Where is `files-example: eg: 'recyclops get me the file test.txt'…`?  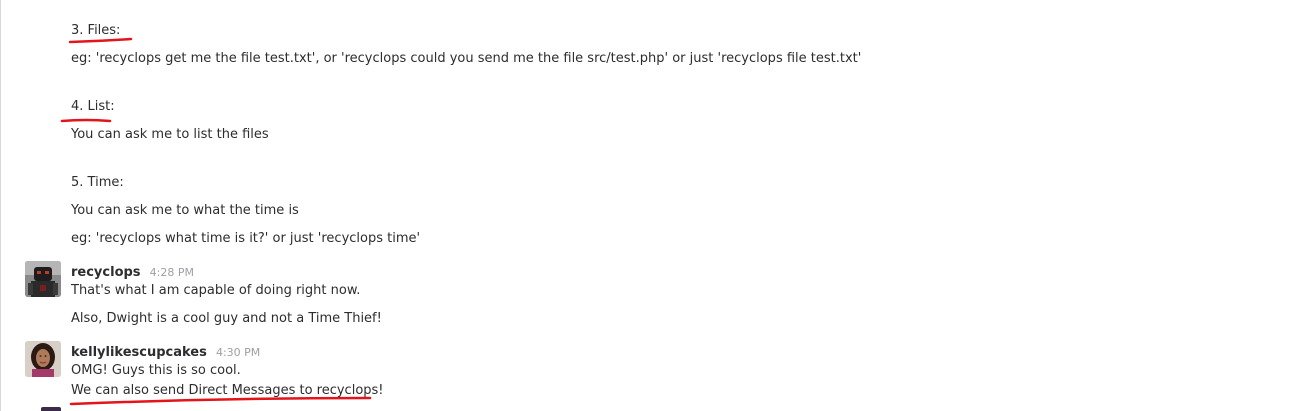 files-example: eg: 'recyclops get me the file test.txt'… is located at coordinates (466, 58).